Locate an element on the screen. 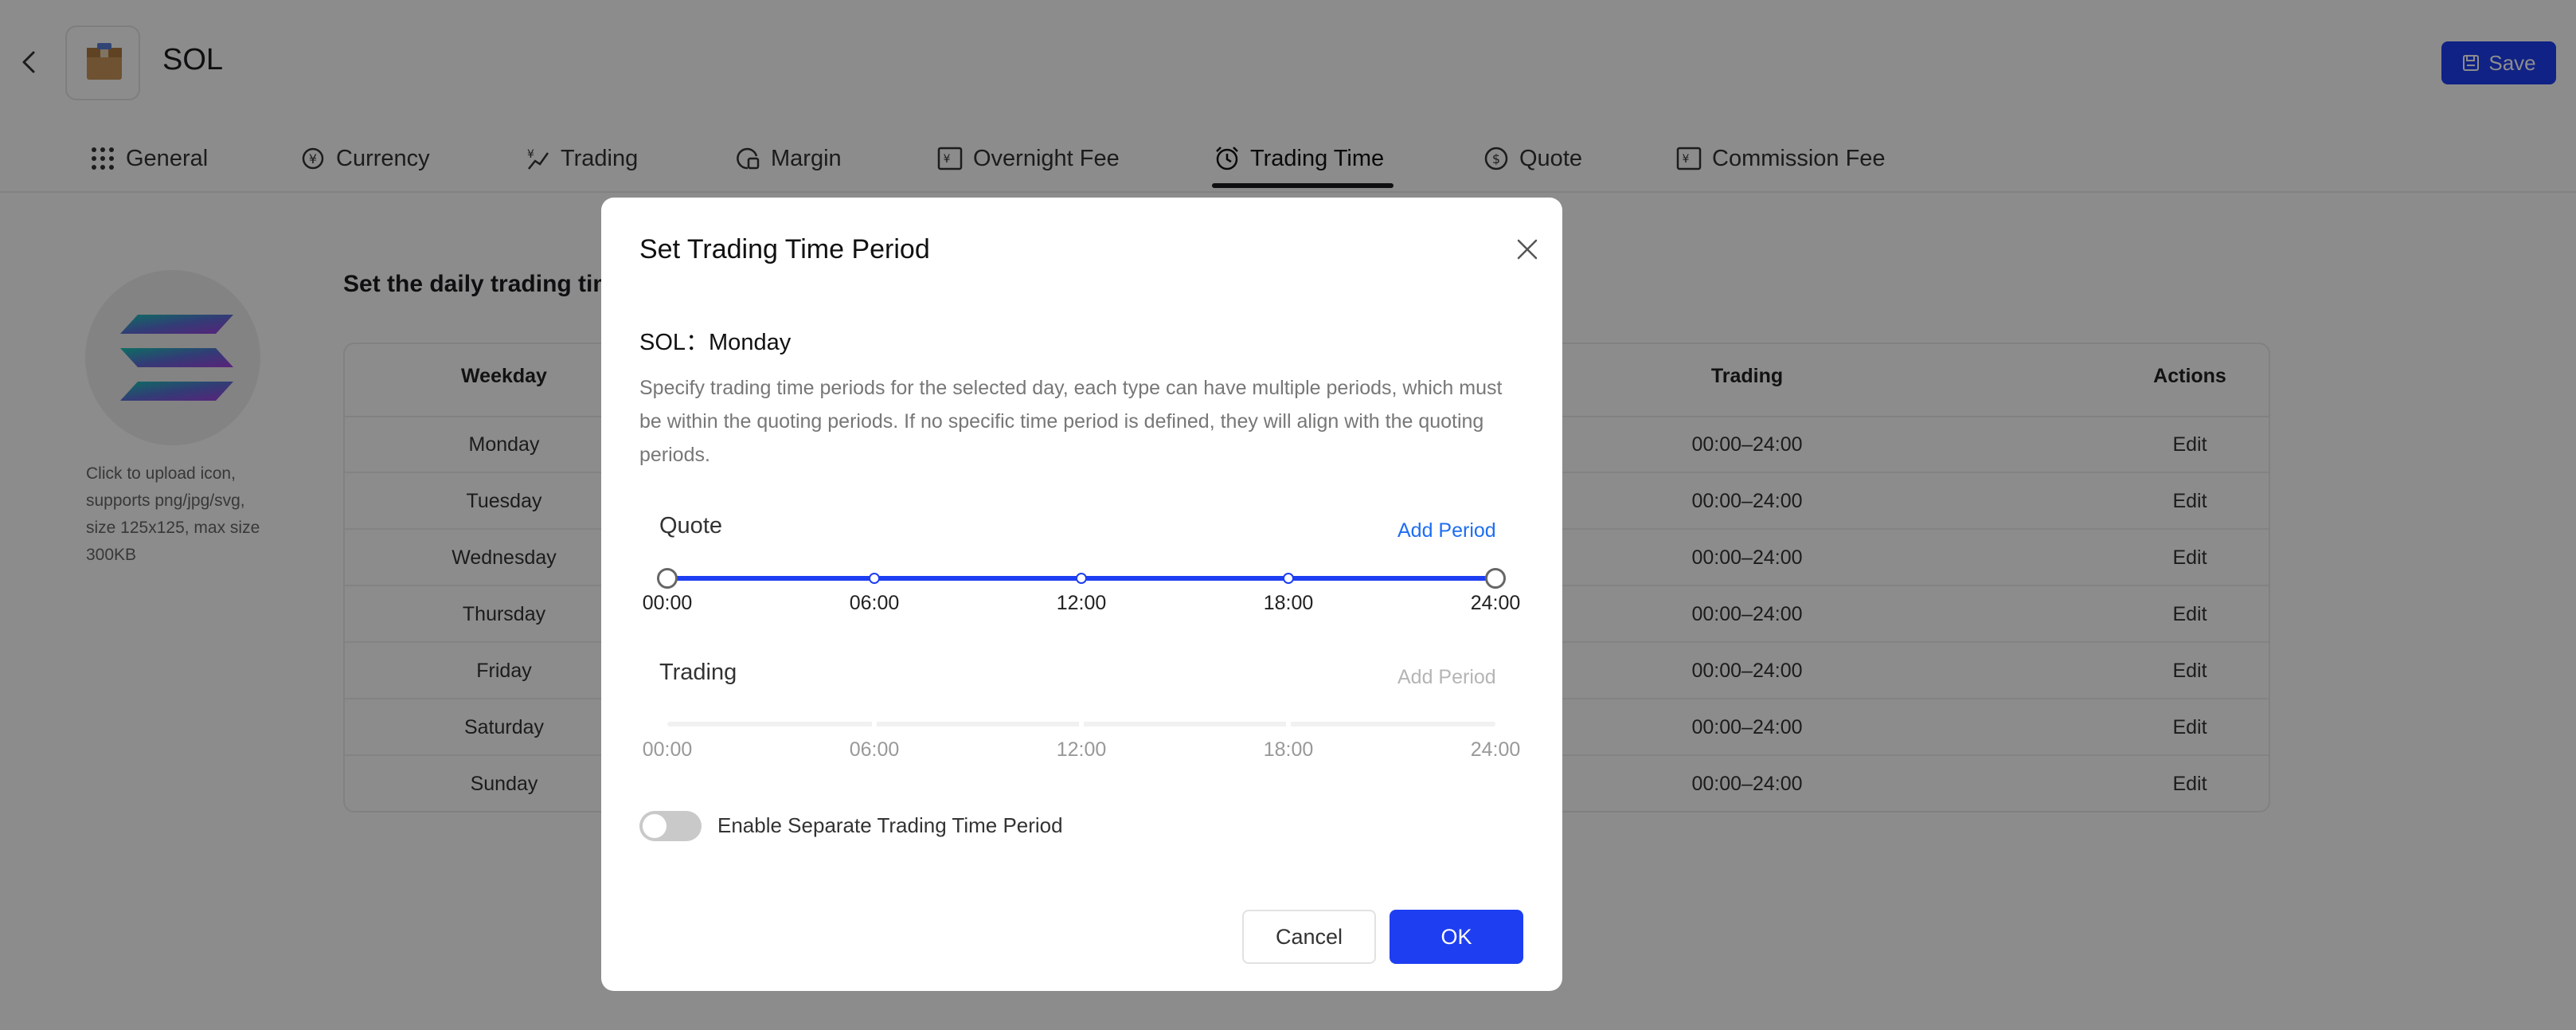  quote-tick-label: 00:00 is located at coordinates (667, 603).